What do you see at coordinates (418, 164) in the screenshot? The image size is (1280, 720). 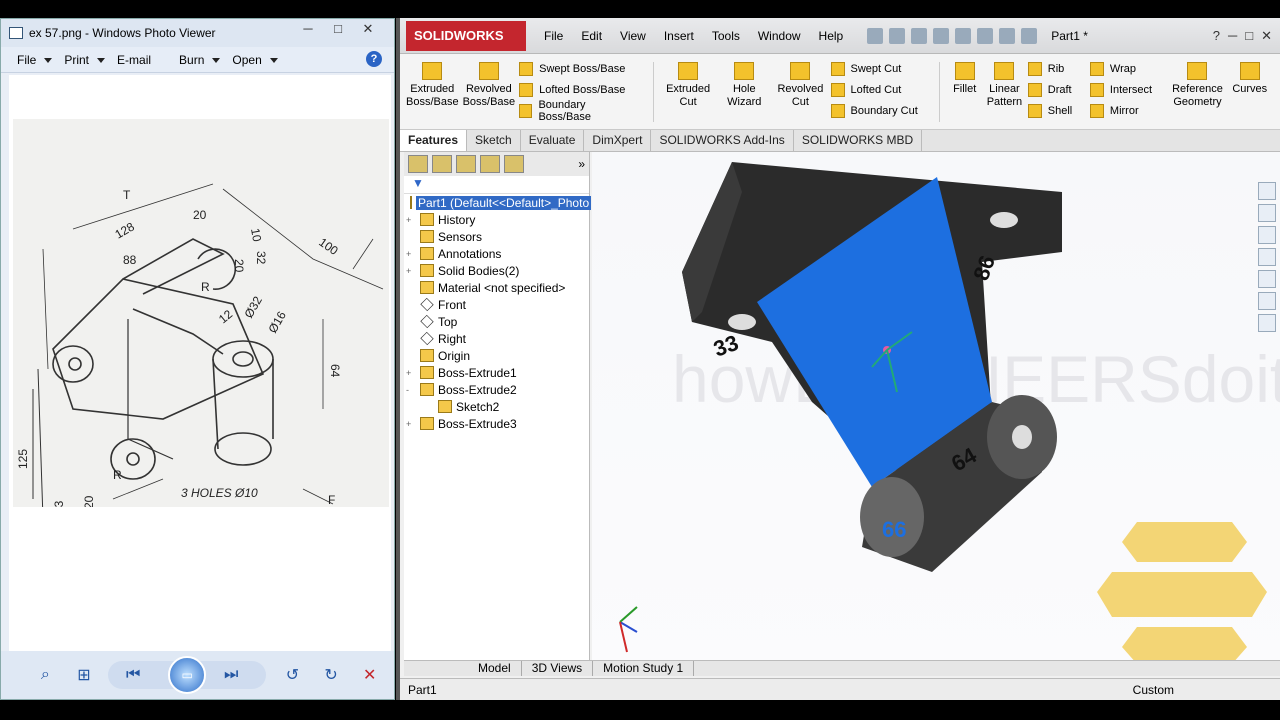 I see `feature-manager-icon` at bounding box center [418, 164].